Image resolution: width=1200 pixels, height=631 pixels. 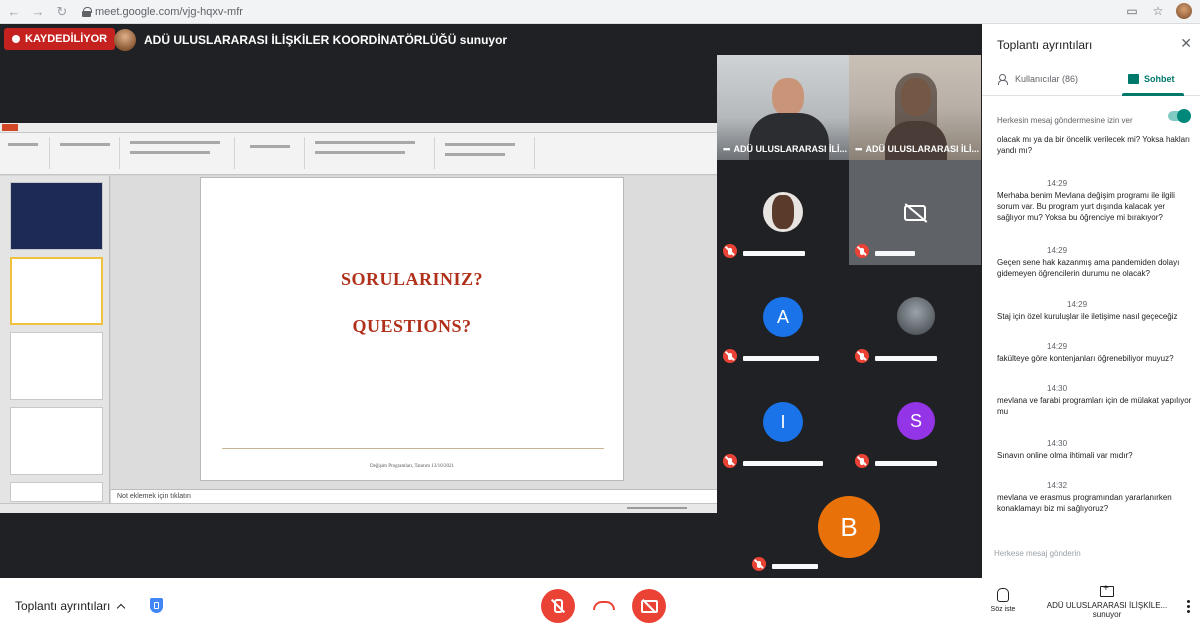 What do you see at coordinates (1179, 116) in the screenshot?
I see `allow-messages-toggle` at bounding box center [1179, 116].